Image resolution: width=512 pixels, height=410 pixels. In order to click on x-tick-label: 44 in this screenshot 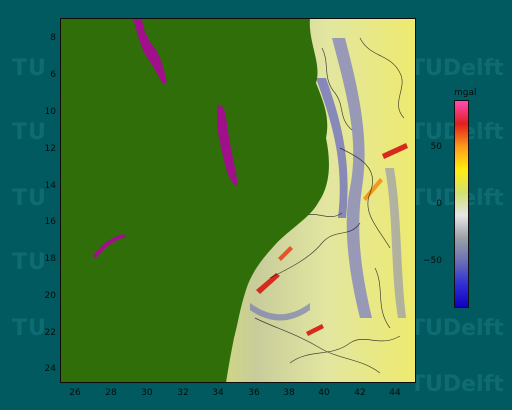, I will do `click(395, 393)`.